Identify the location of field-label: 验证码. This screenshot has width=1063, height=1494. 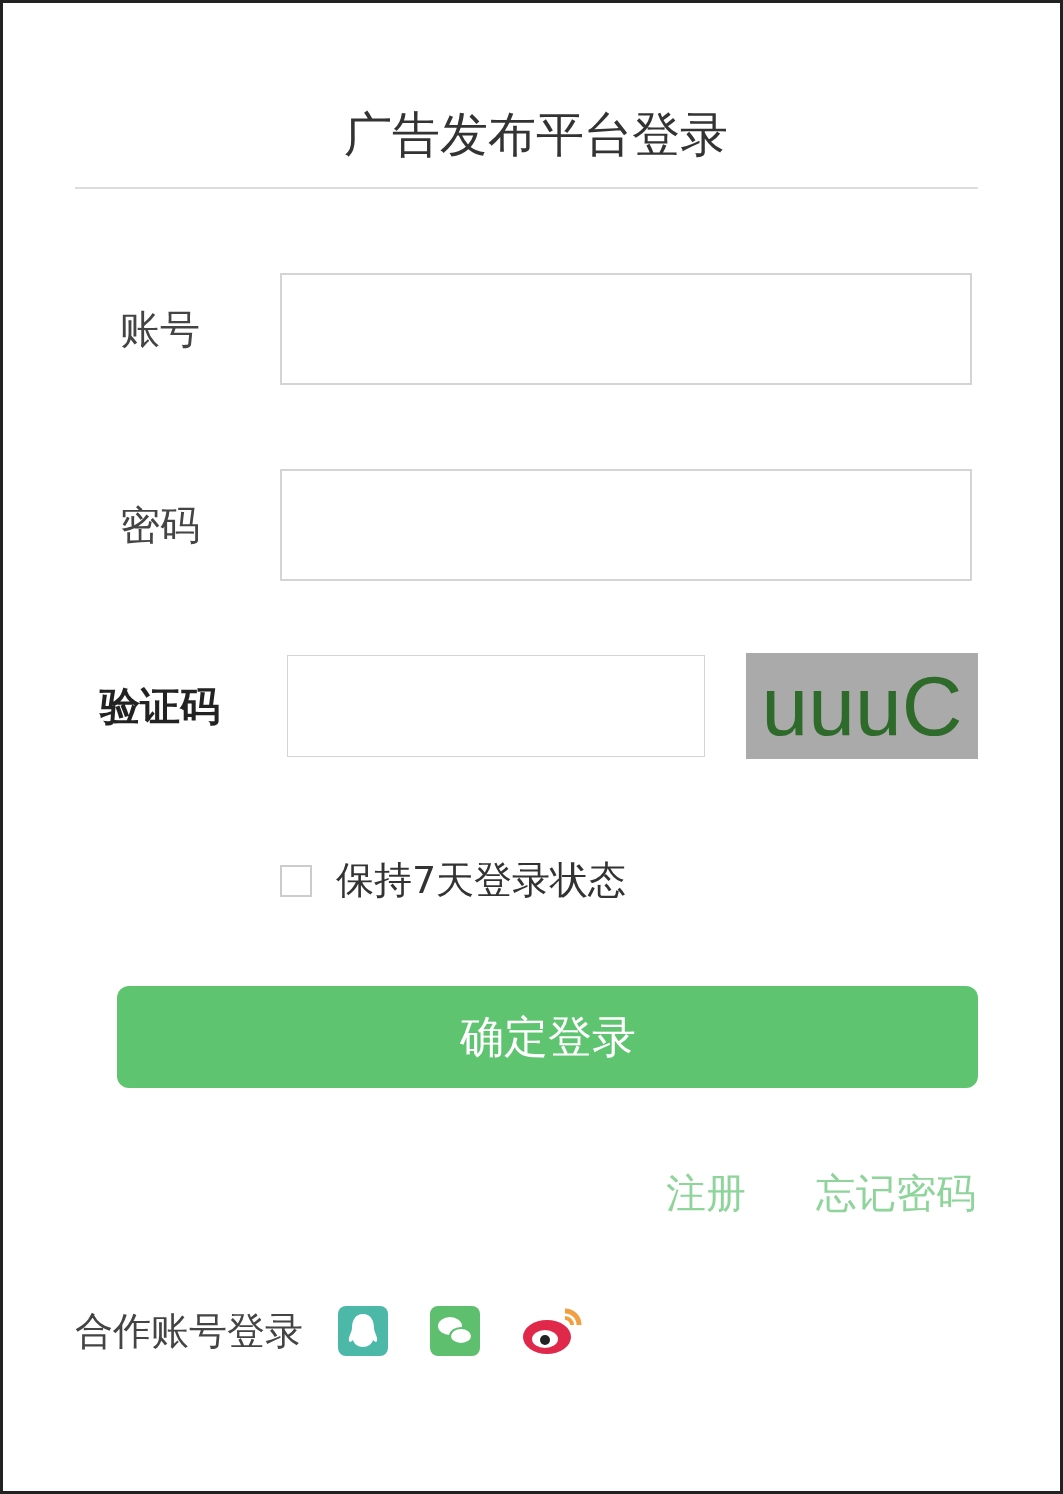
(159, 706).